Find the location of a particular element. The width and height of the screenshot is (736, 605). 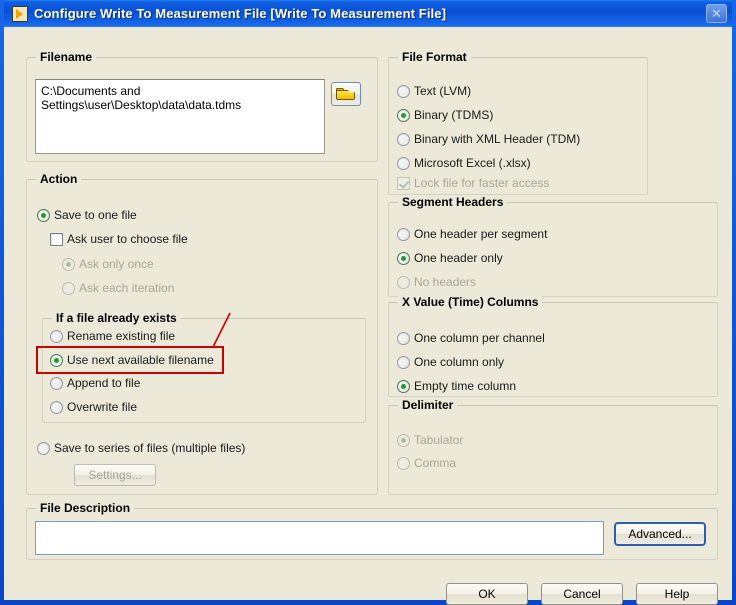

filename-browse-button is located at coordinates (346, 94).